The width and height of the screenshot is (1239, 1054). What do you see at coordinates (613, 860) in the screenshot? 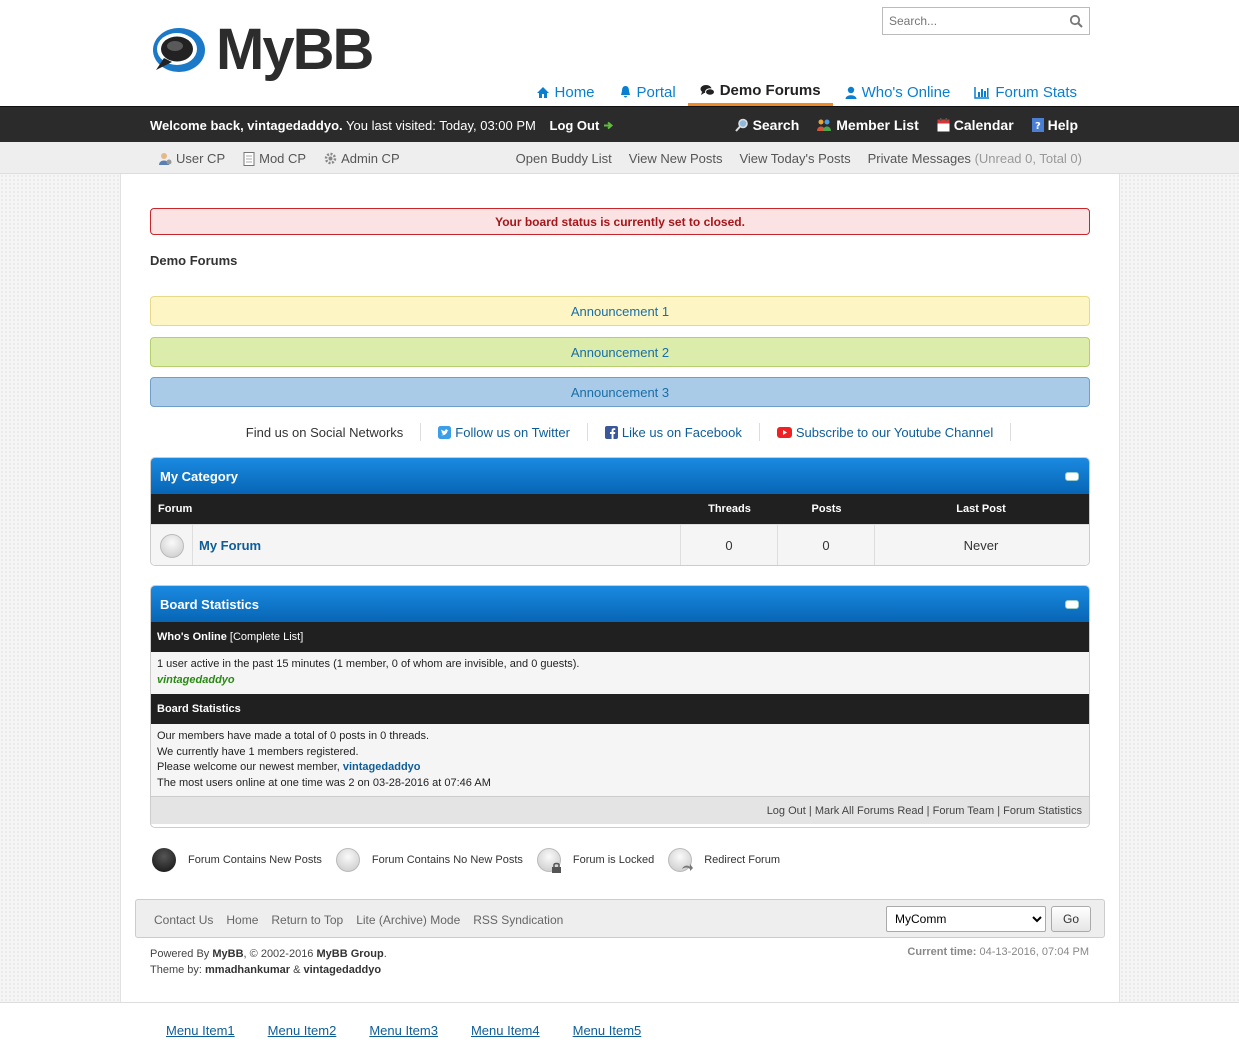
I see `legend-label: Forum is Locked` at bounding box center [613, 860].